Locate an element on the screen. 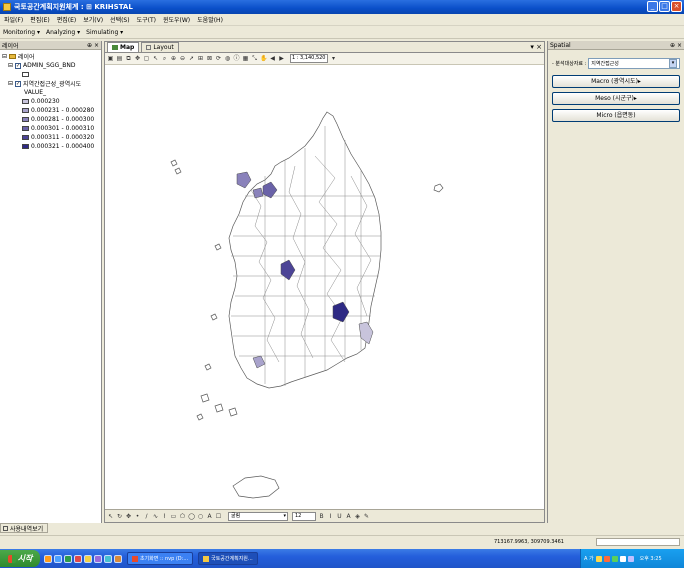 The width and height of the screenshot is (684, 568). line-color-icon: ✎ is located at coordinates (366, 516).